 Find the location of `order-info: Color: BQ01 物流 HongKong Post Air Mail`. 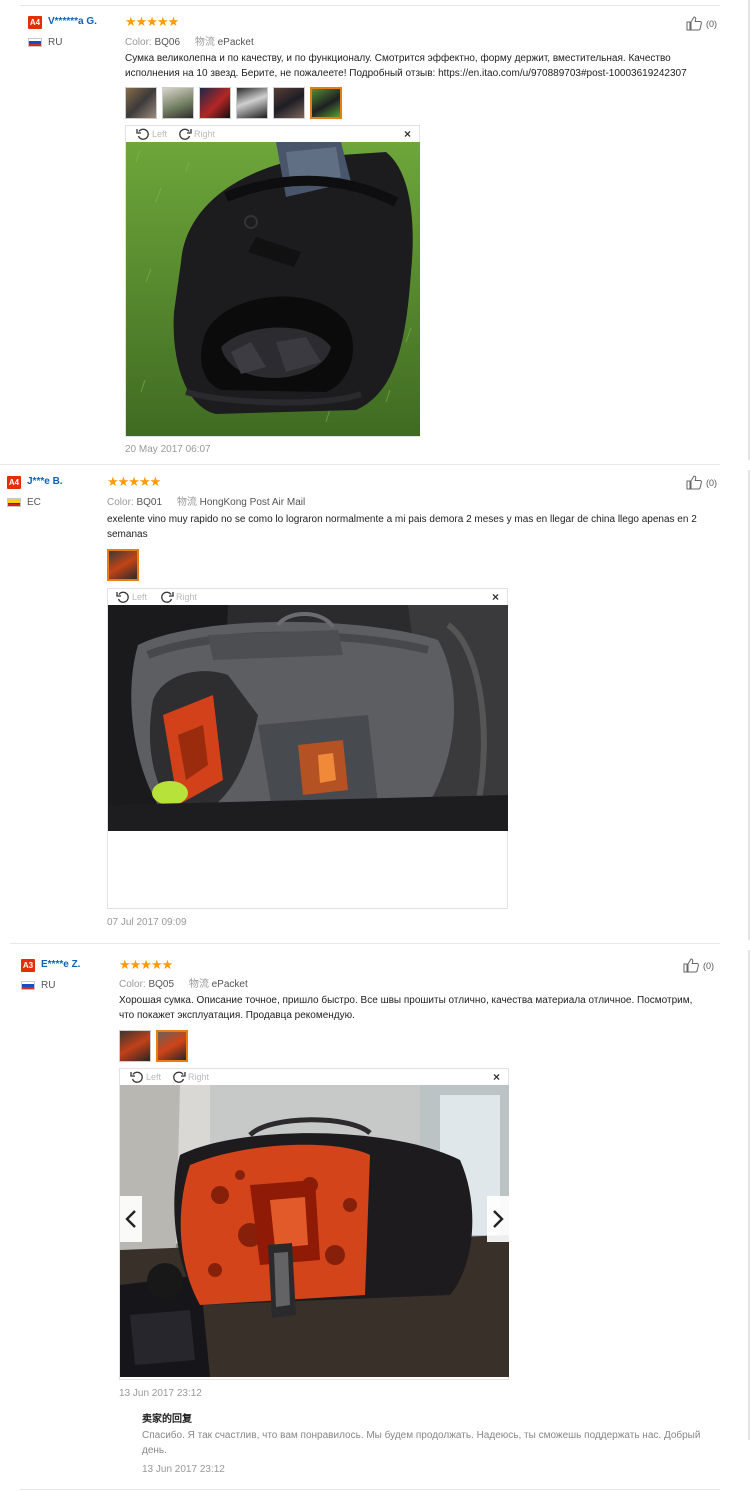

order-info: Color: BQ01 物流 HongKong Post Air Mail is located at coordinates (206, 500).